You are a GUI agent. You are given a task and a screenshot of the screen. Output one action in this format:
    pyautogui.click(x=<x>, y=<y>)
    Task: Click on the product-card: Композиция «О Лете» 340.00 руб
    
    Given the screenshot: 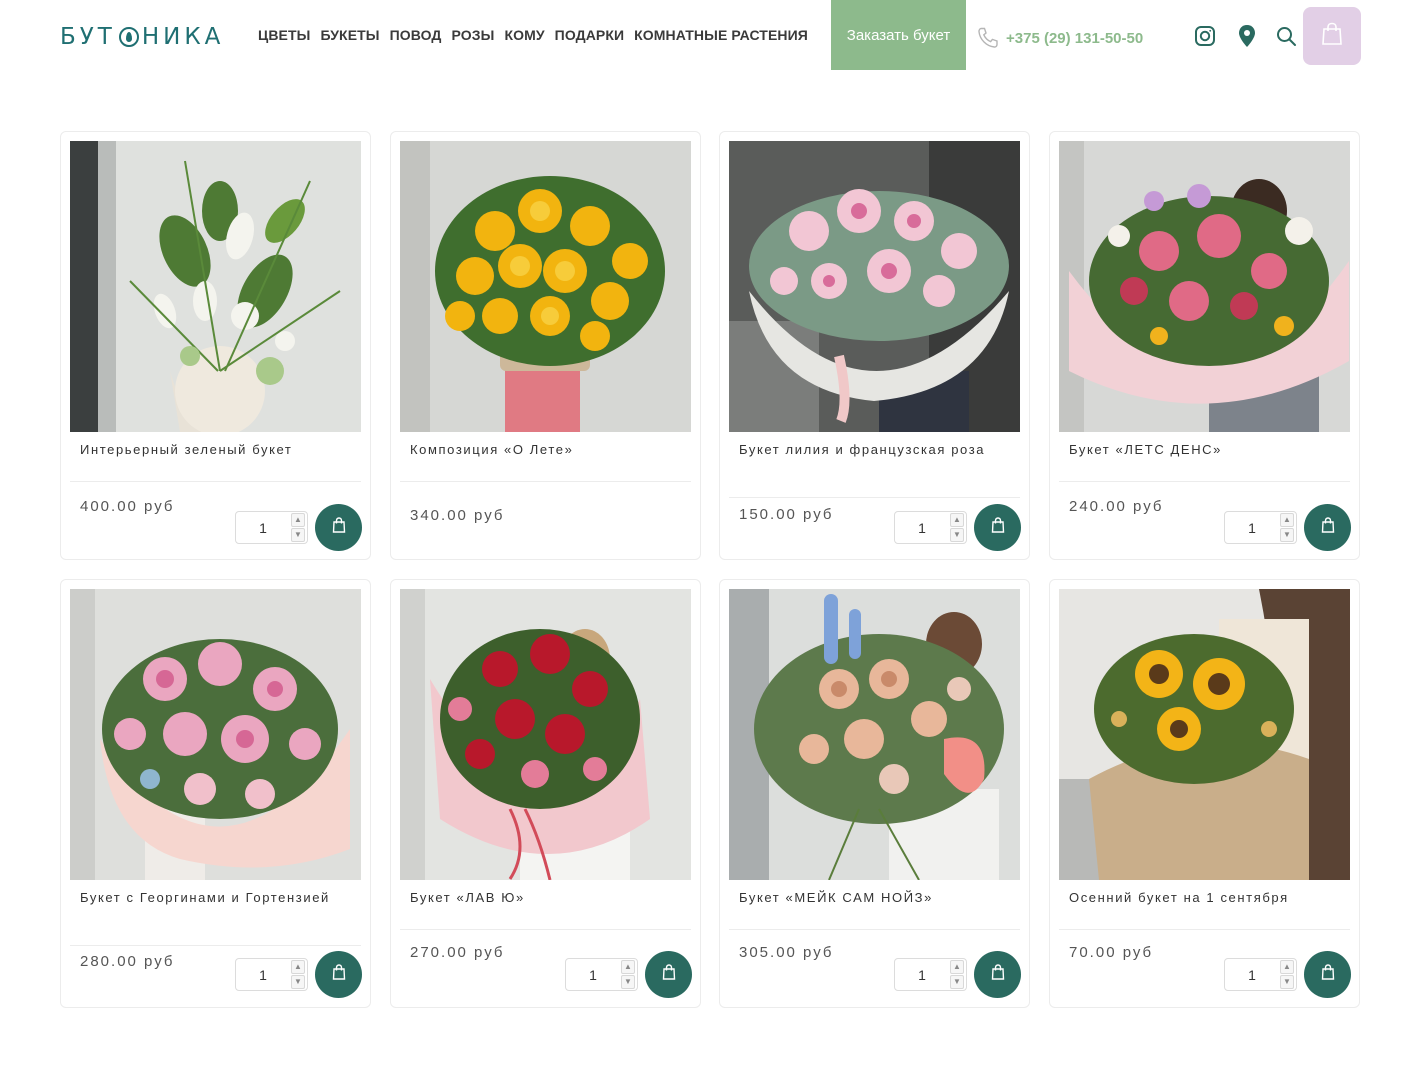 What is the action you would take?
    pyautogui.click(x=545, y=345)
    